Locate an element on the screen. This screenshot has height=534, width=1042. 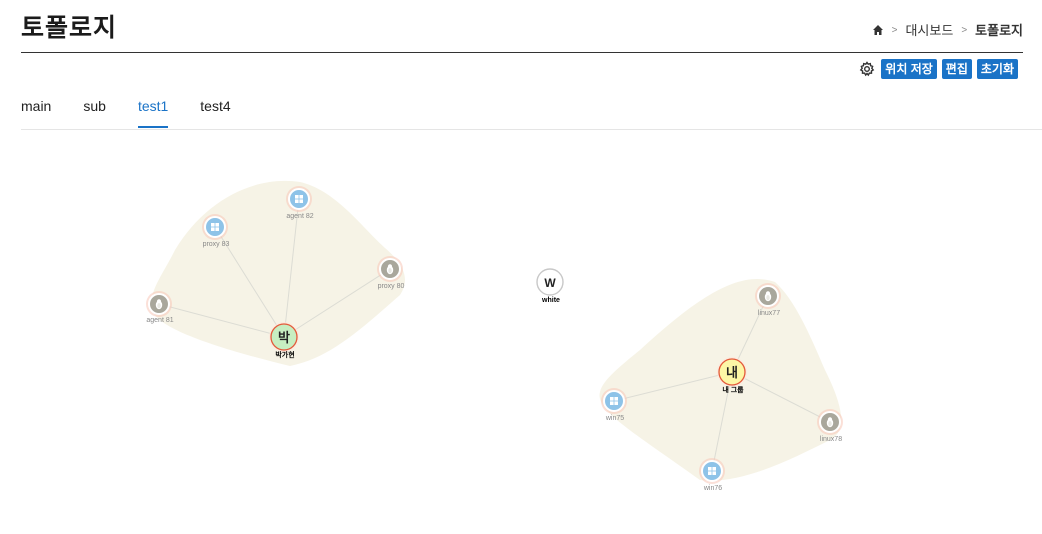
page-title: 토폴로지 is located at coordinates (69, 28).